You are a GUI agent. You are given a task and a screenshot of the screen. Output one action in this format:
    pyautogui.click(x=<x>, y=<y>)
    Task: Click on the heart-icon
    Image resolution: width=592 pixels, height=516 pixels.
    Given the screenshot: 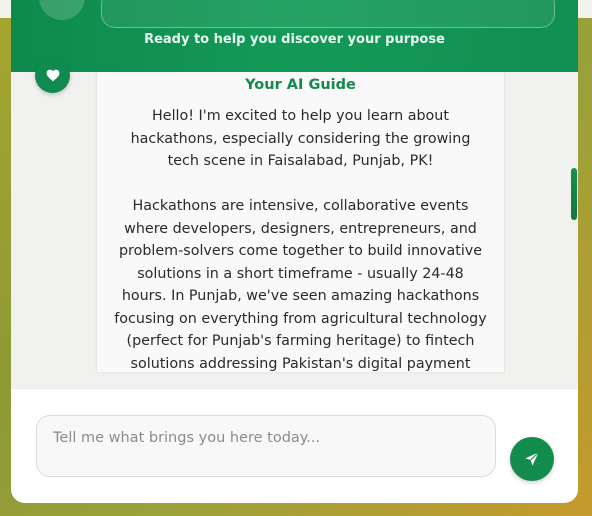 What is the action you would take?
    pyautogui.click(x=52, y=75)
    